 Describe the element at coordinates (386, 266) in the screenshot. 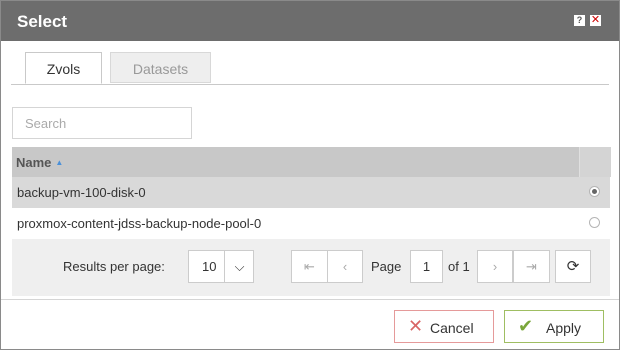

I see `page-label: Page` at that location.